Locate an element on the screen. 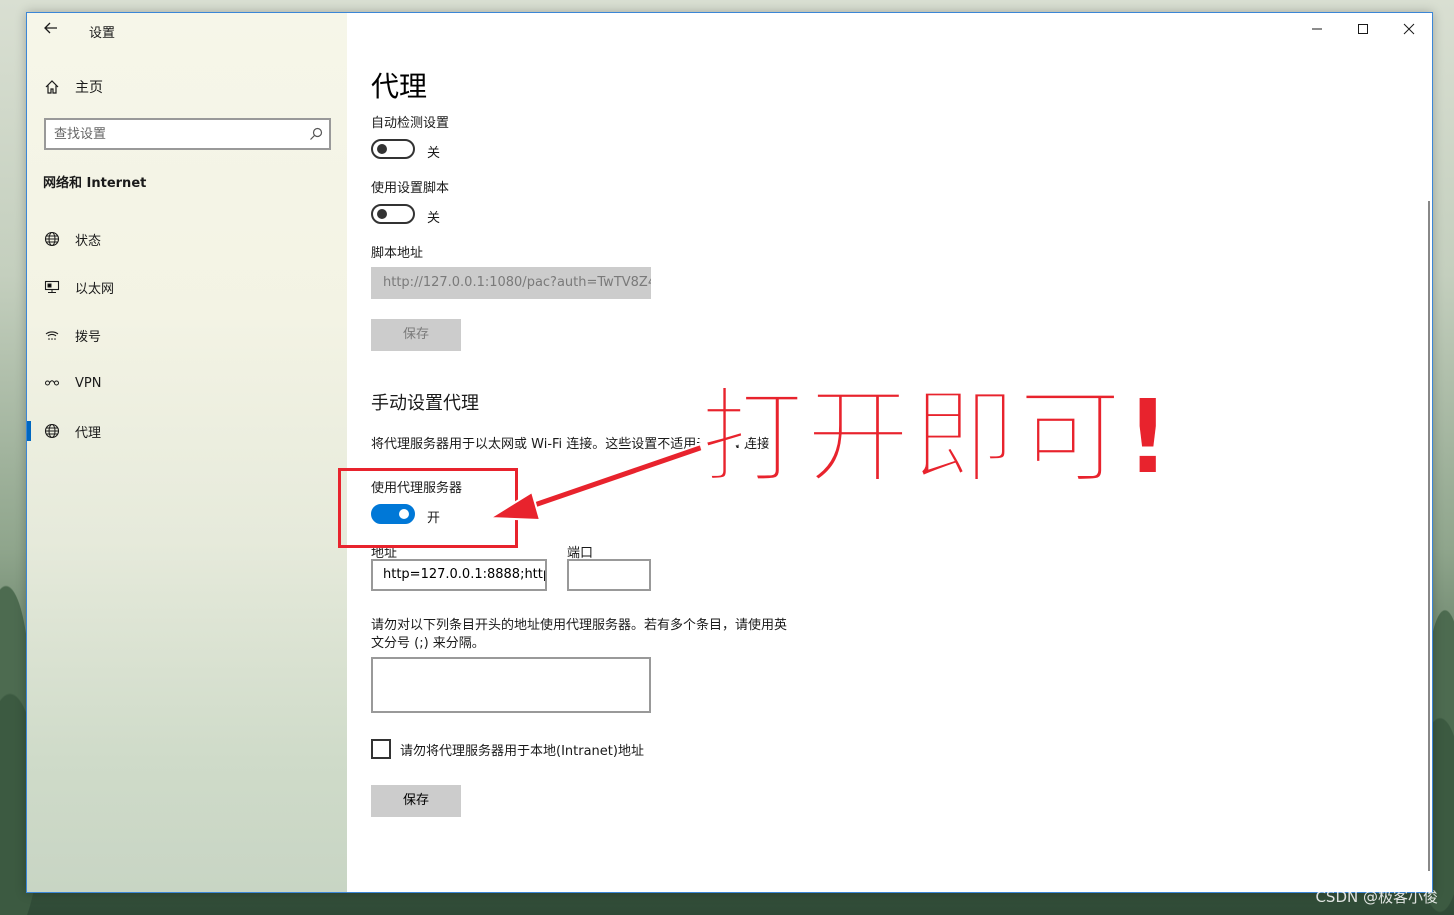 The height and width of the screenshot is (915, 1454). save-button: 保存 is located at coordinates (416, 801).